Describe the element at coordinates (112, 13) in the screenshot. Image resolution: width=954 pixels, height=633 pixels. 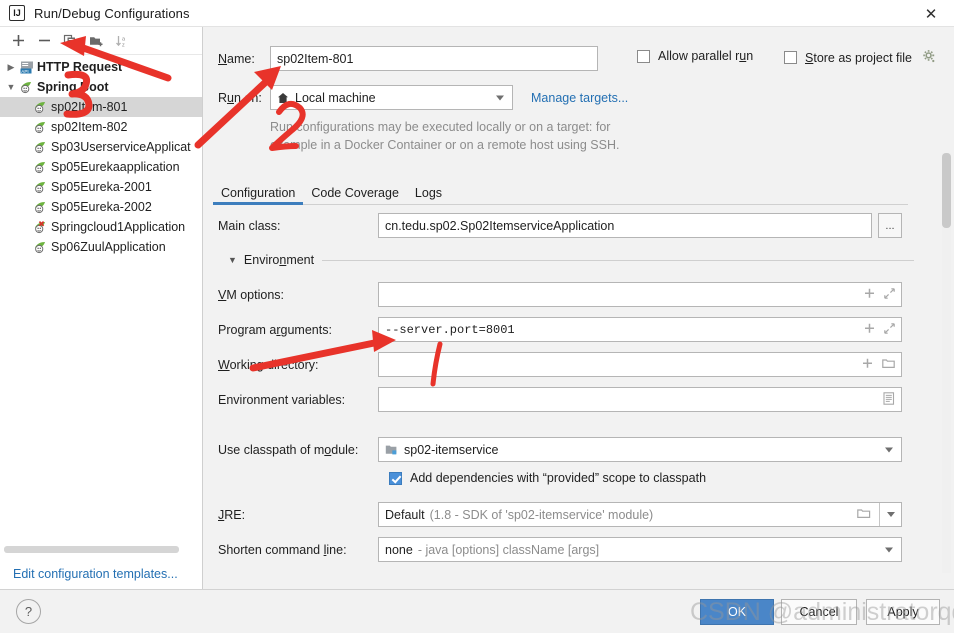
I see `window-title: Run/Debug Configurations` at that location.